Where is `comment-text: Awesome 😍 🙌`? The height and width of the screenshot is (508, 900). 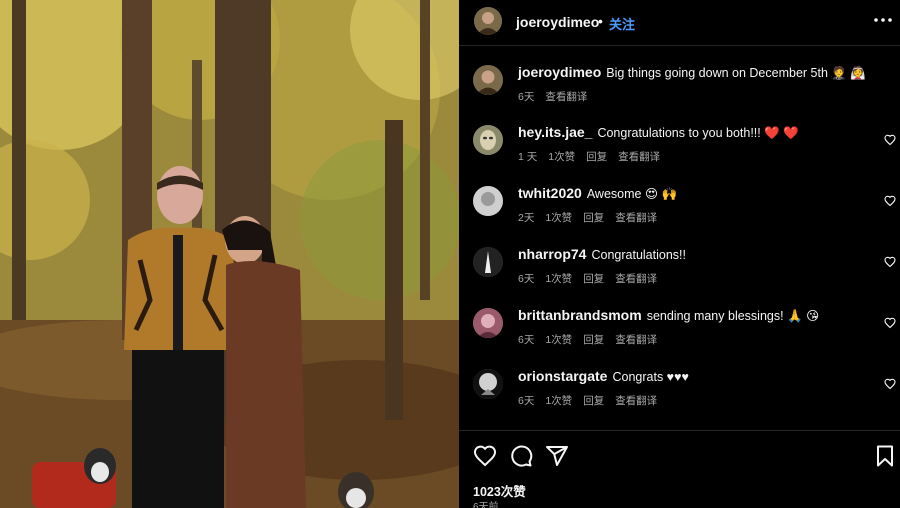 comment-text: Awesome 😍 🙌 is located at coordinates (632, 194).